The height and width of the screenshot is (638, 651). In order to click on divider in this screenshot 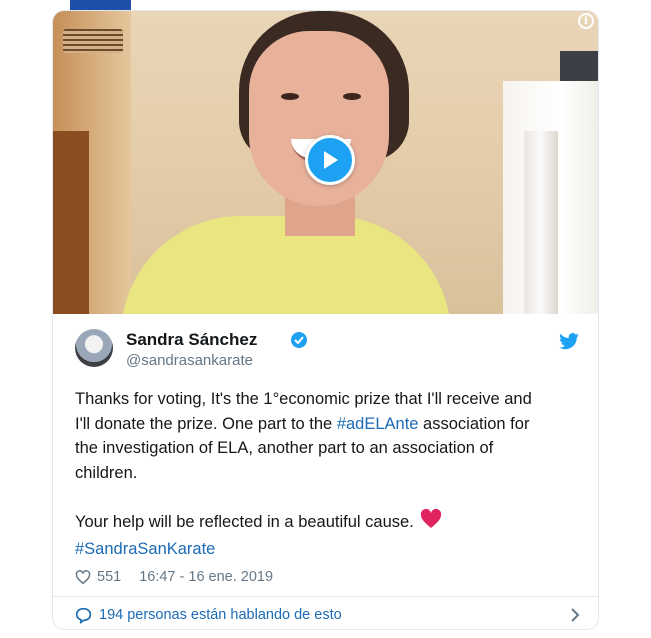, I will do `click(325, 596)`.